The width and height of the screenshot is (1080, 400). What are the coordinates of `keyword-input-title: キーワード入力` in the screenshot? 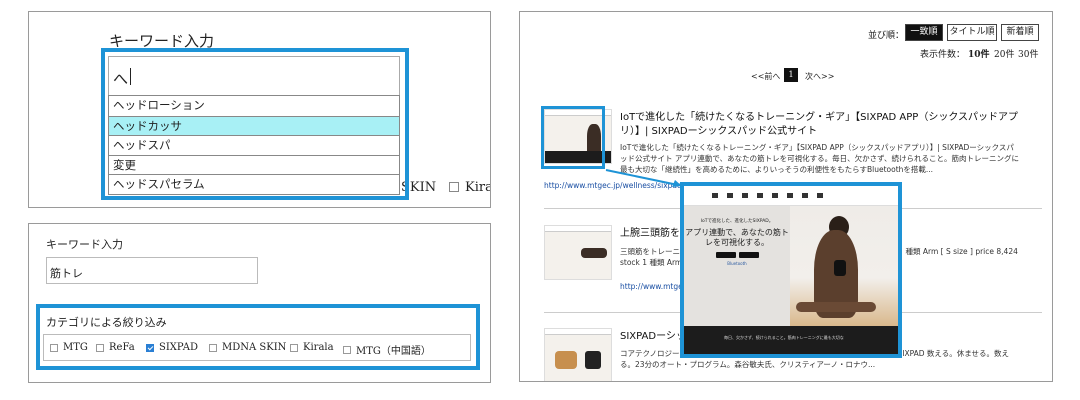 It's located at (84, 244).